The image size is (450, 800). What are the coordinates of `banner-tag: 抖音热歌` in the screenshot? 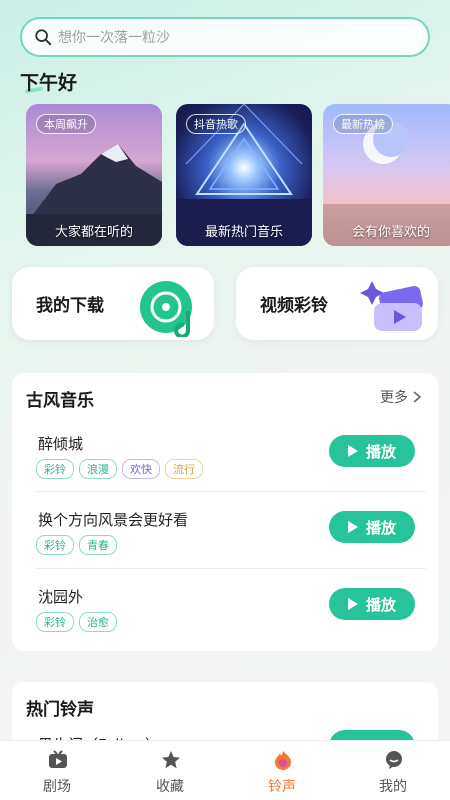 It's located at (216, 124).